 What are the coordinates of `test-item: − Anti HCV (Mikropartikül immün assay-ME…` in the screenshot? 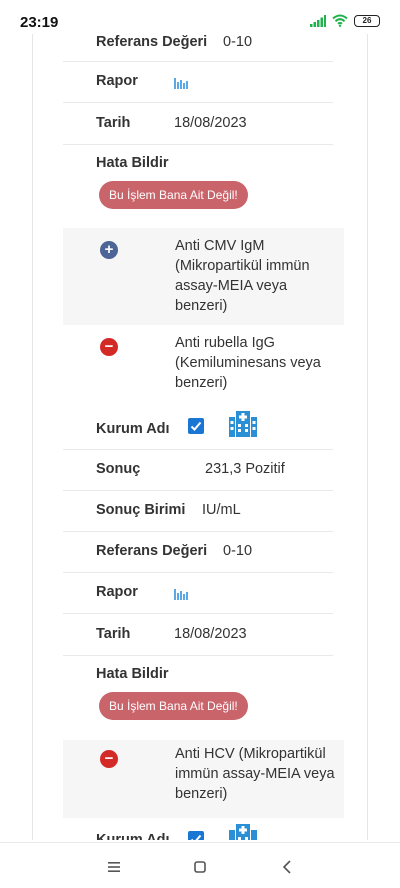 It's located at (203, 779).